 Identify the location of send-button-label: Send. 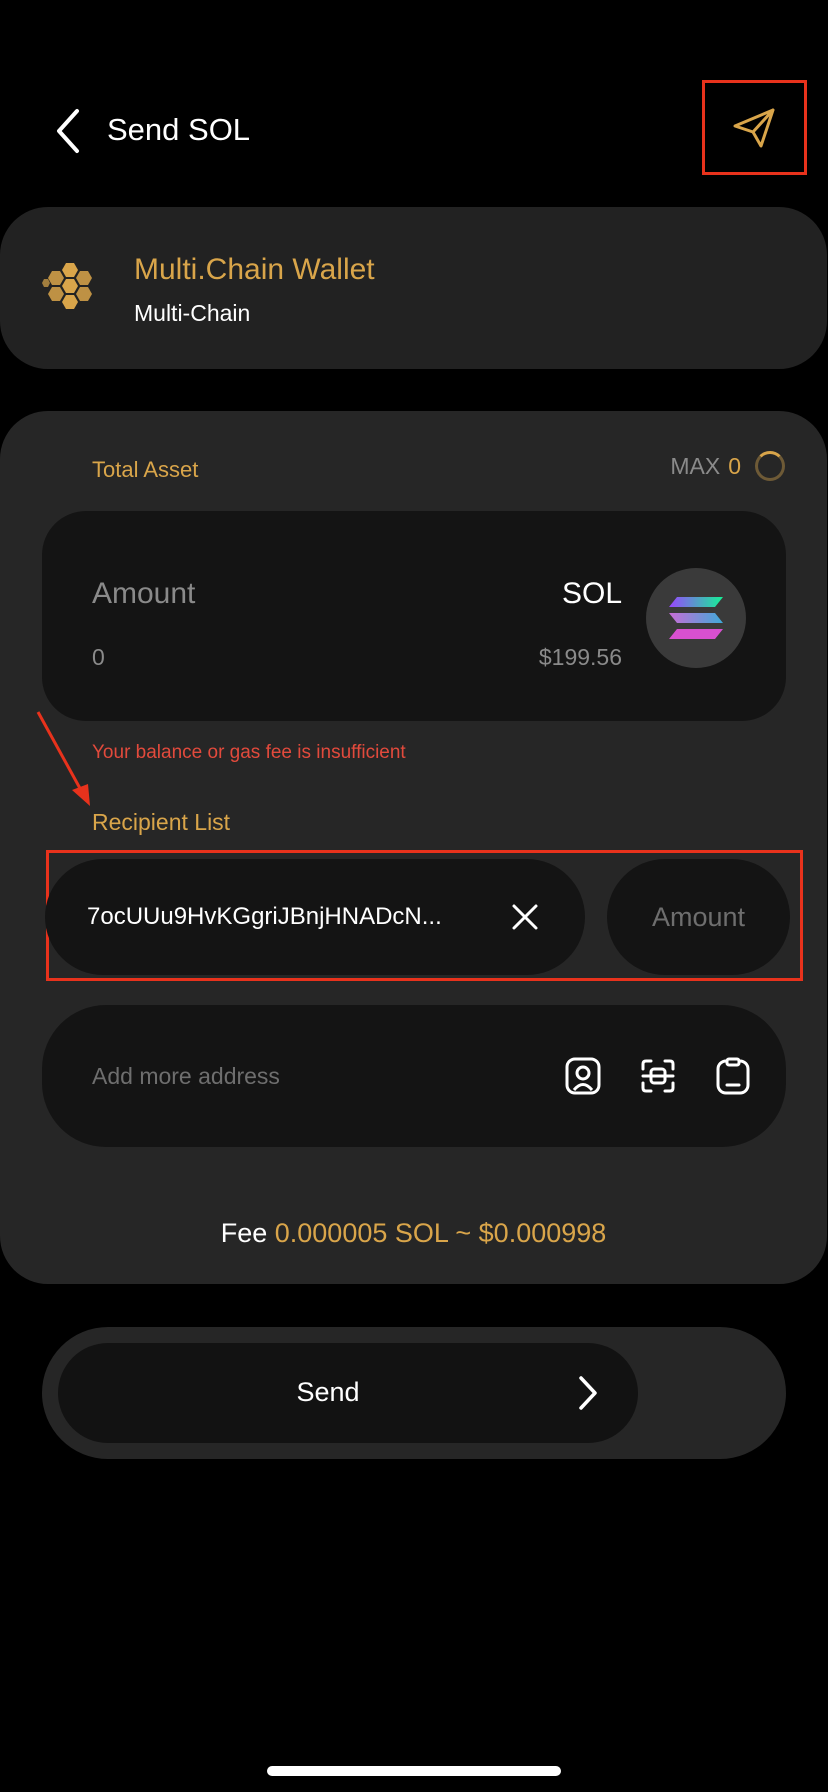
(328, 1392).